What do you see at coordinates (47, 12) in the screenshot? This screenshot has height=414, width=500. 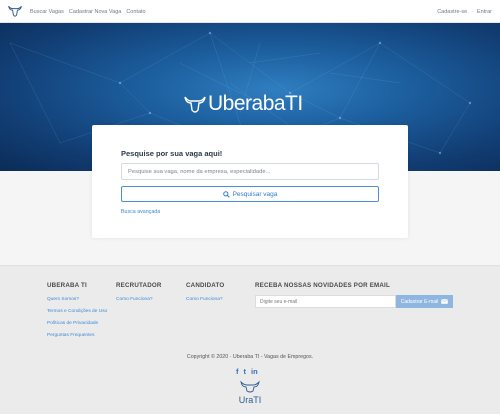 I see `nav-link-buscar-vagas: Buscar Vagas` at bounding box center [47, 12].